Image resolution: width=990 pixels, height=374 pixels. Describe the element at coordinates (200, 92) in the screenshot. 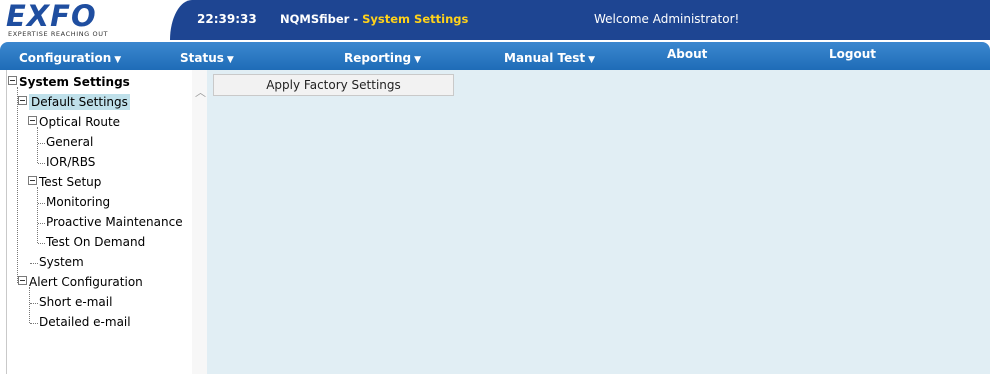

I see `chevron-up-icon: ︿` at that location.